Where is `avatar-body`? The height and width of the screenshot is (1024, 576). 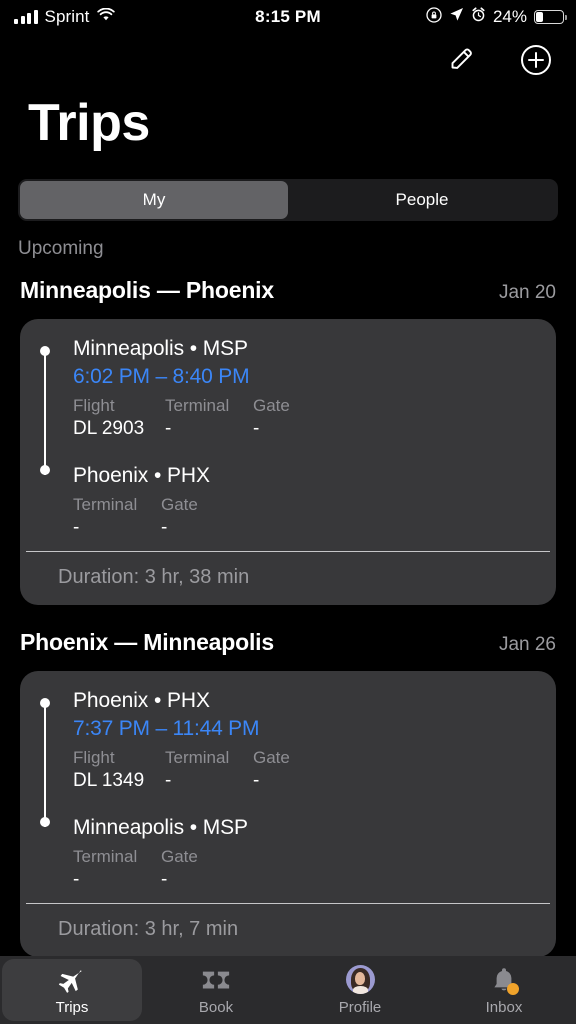 avatar-body is located at coordinates (360, 990).